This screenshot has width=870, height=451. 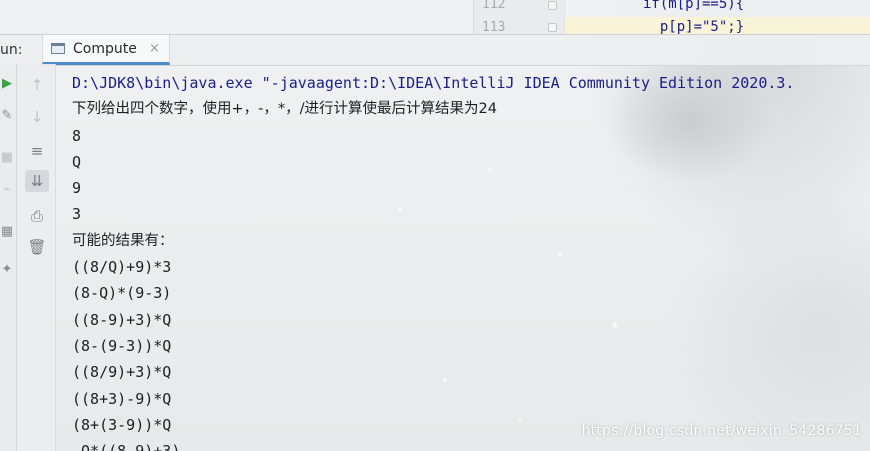 I want to click on console-line: ((8/Q)+9)*3, so click(x=122, y=267).